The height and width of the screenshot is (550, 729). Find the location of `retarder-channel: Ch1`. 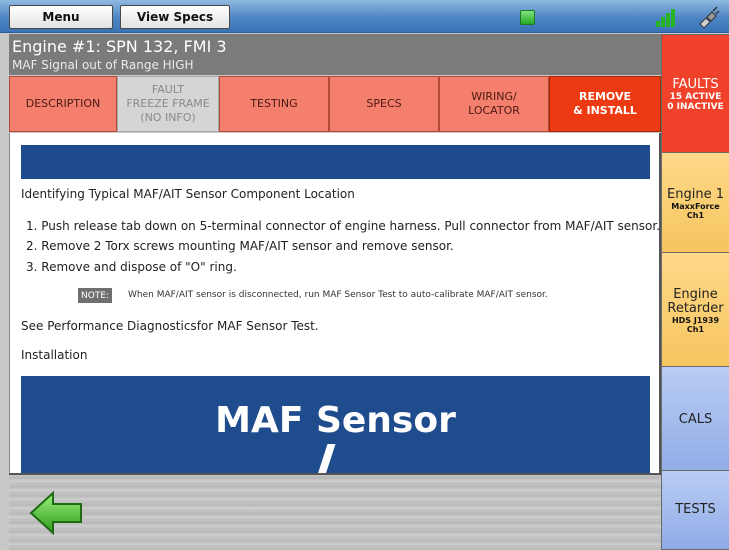

retarder-channel: Ch1 is located at coordinates (695, 330).